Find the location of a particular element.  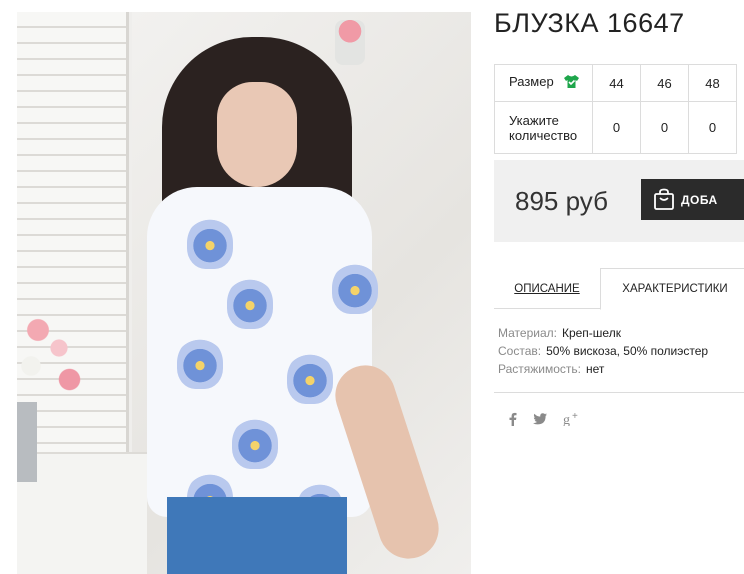

size-quantity-table: Размер 44 46 48 Укажите количество 0 0 0 is located at coordinates (615, 109).